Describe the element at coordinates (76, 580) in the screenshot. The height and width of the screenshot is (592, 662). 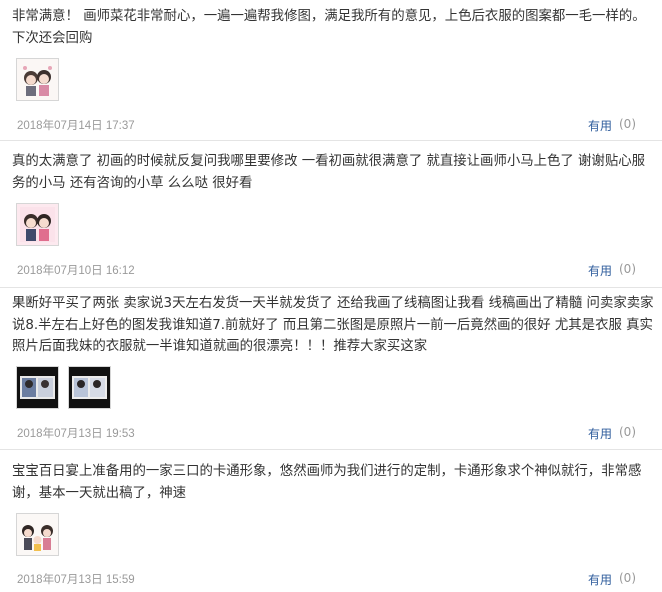
I see `review-date: 2018年07月13日 15:59` at that location.